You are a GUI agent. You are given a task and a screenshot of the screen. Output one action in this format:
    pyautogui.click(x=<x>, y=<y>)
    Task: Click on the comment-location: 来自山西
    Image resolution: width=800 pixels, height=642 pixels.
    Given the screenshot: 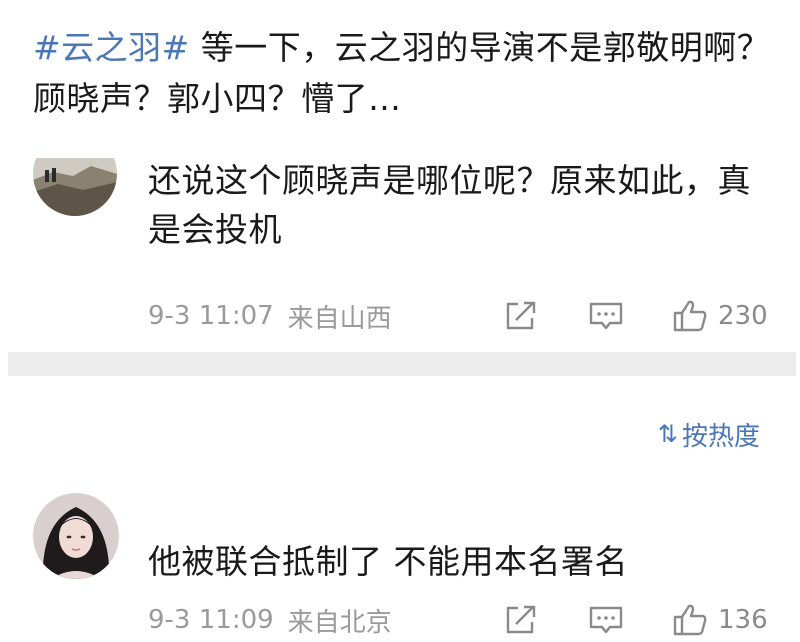 What is the action you would take?
    pyautogui.click(x=339, y=318)
    